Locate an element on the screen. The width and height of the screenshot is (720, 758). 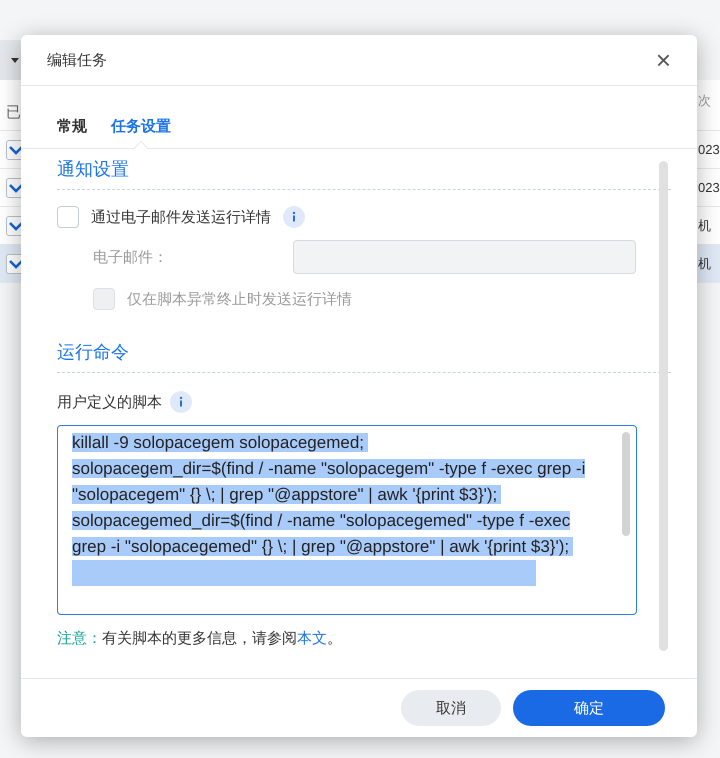
checkbox-label: 通过电子邮件发送运行详情 is located at coordinates (181, 217).